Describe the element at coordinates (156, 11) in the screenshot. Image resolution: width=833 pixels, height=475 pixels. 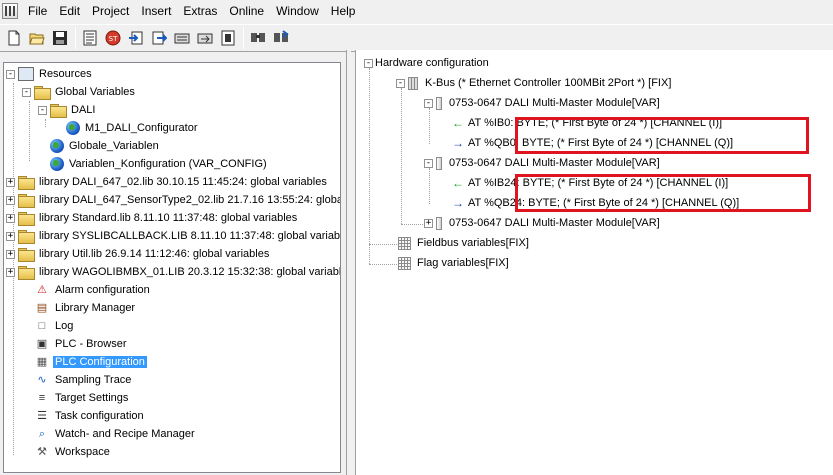
I see `menu-insert: Insert` at that location.